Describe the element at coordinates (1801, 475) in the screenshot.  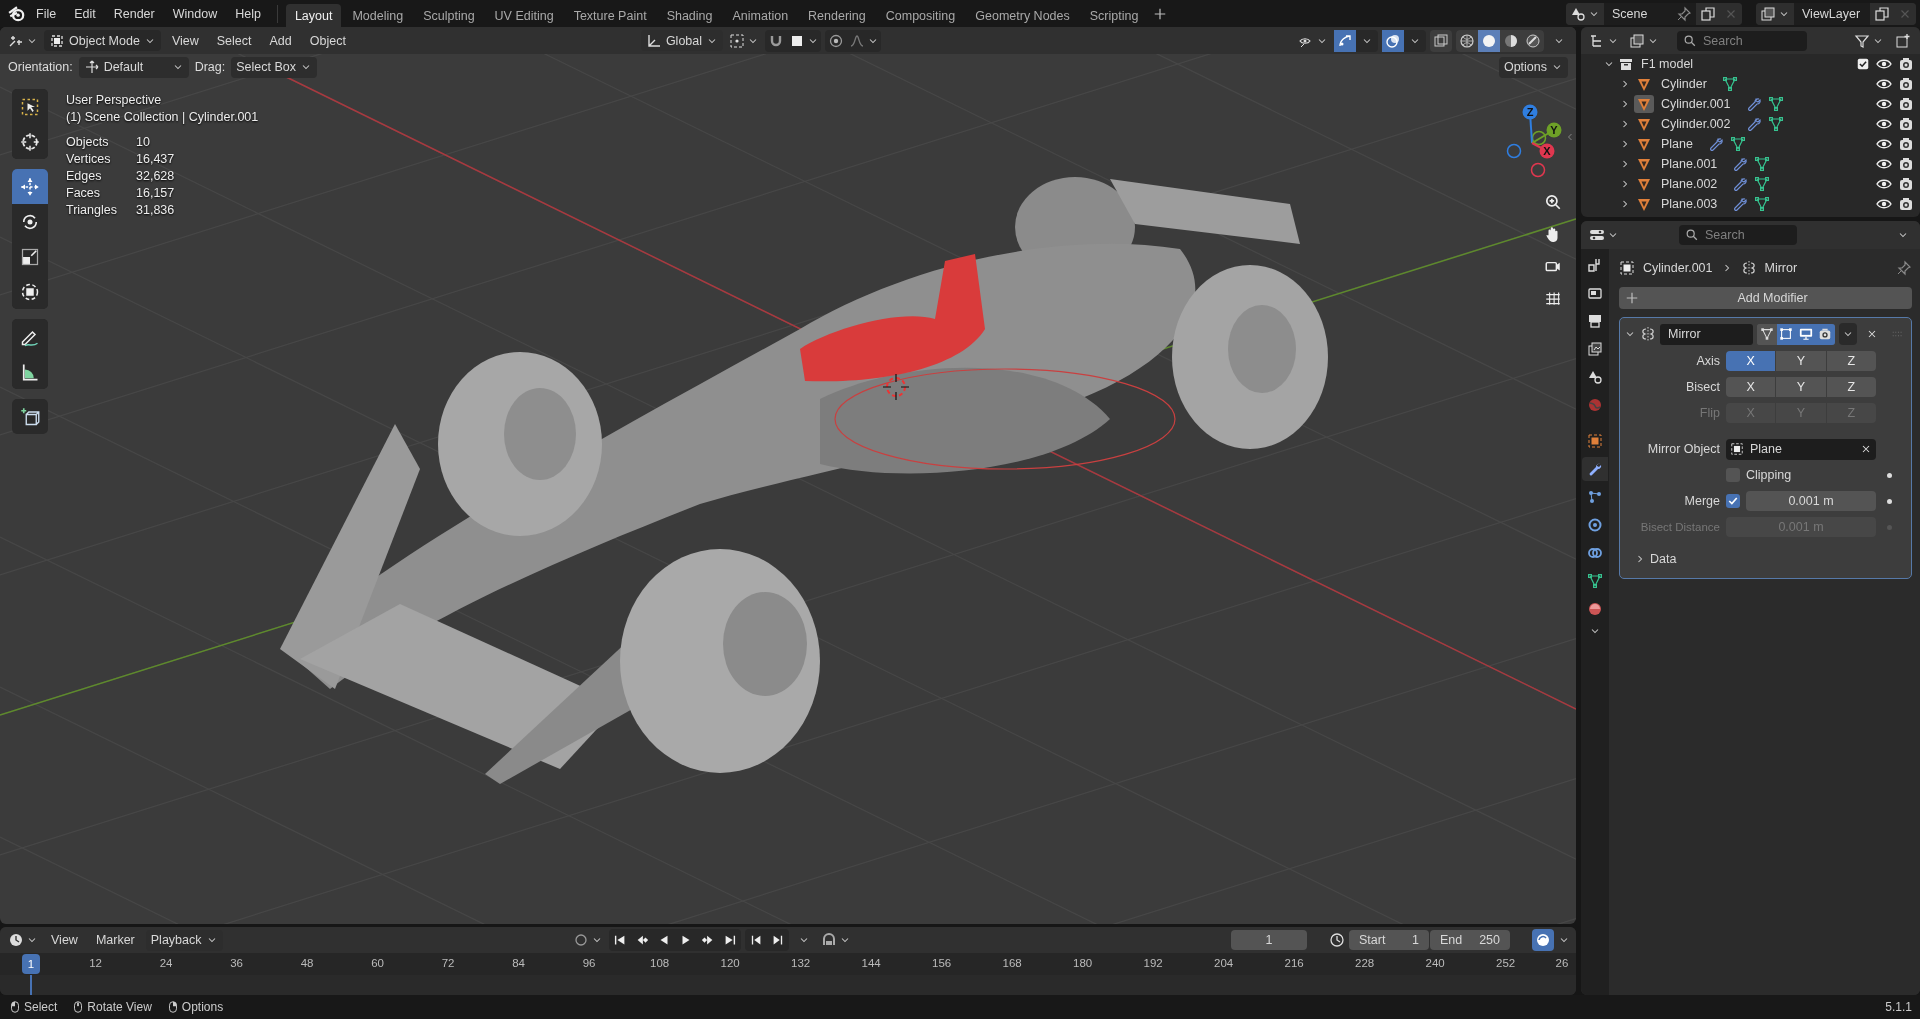
I see `clipping-checkbox: Clipping` at that location.